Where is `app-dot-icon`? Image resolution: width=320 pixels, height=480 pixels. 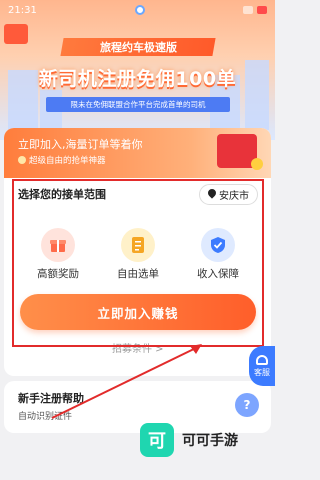
app-dot-icon is located at coordinates (139, 10).